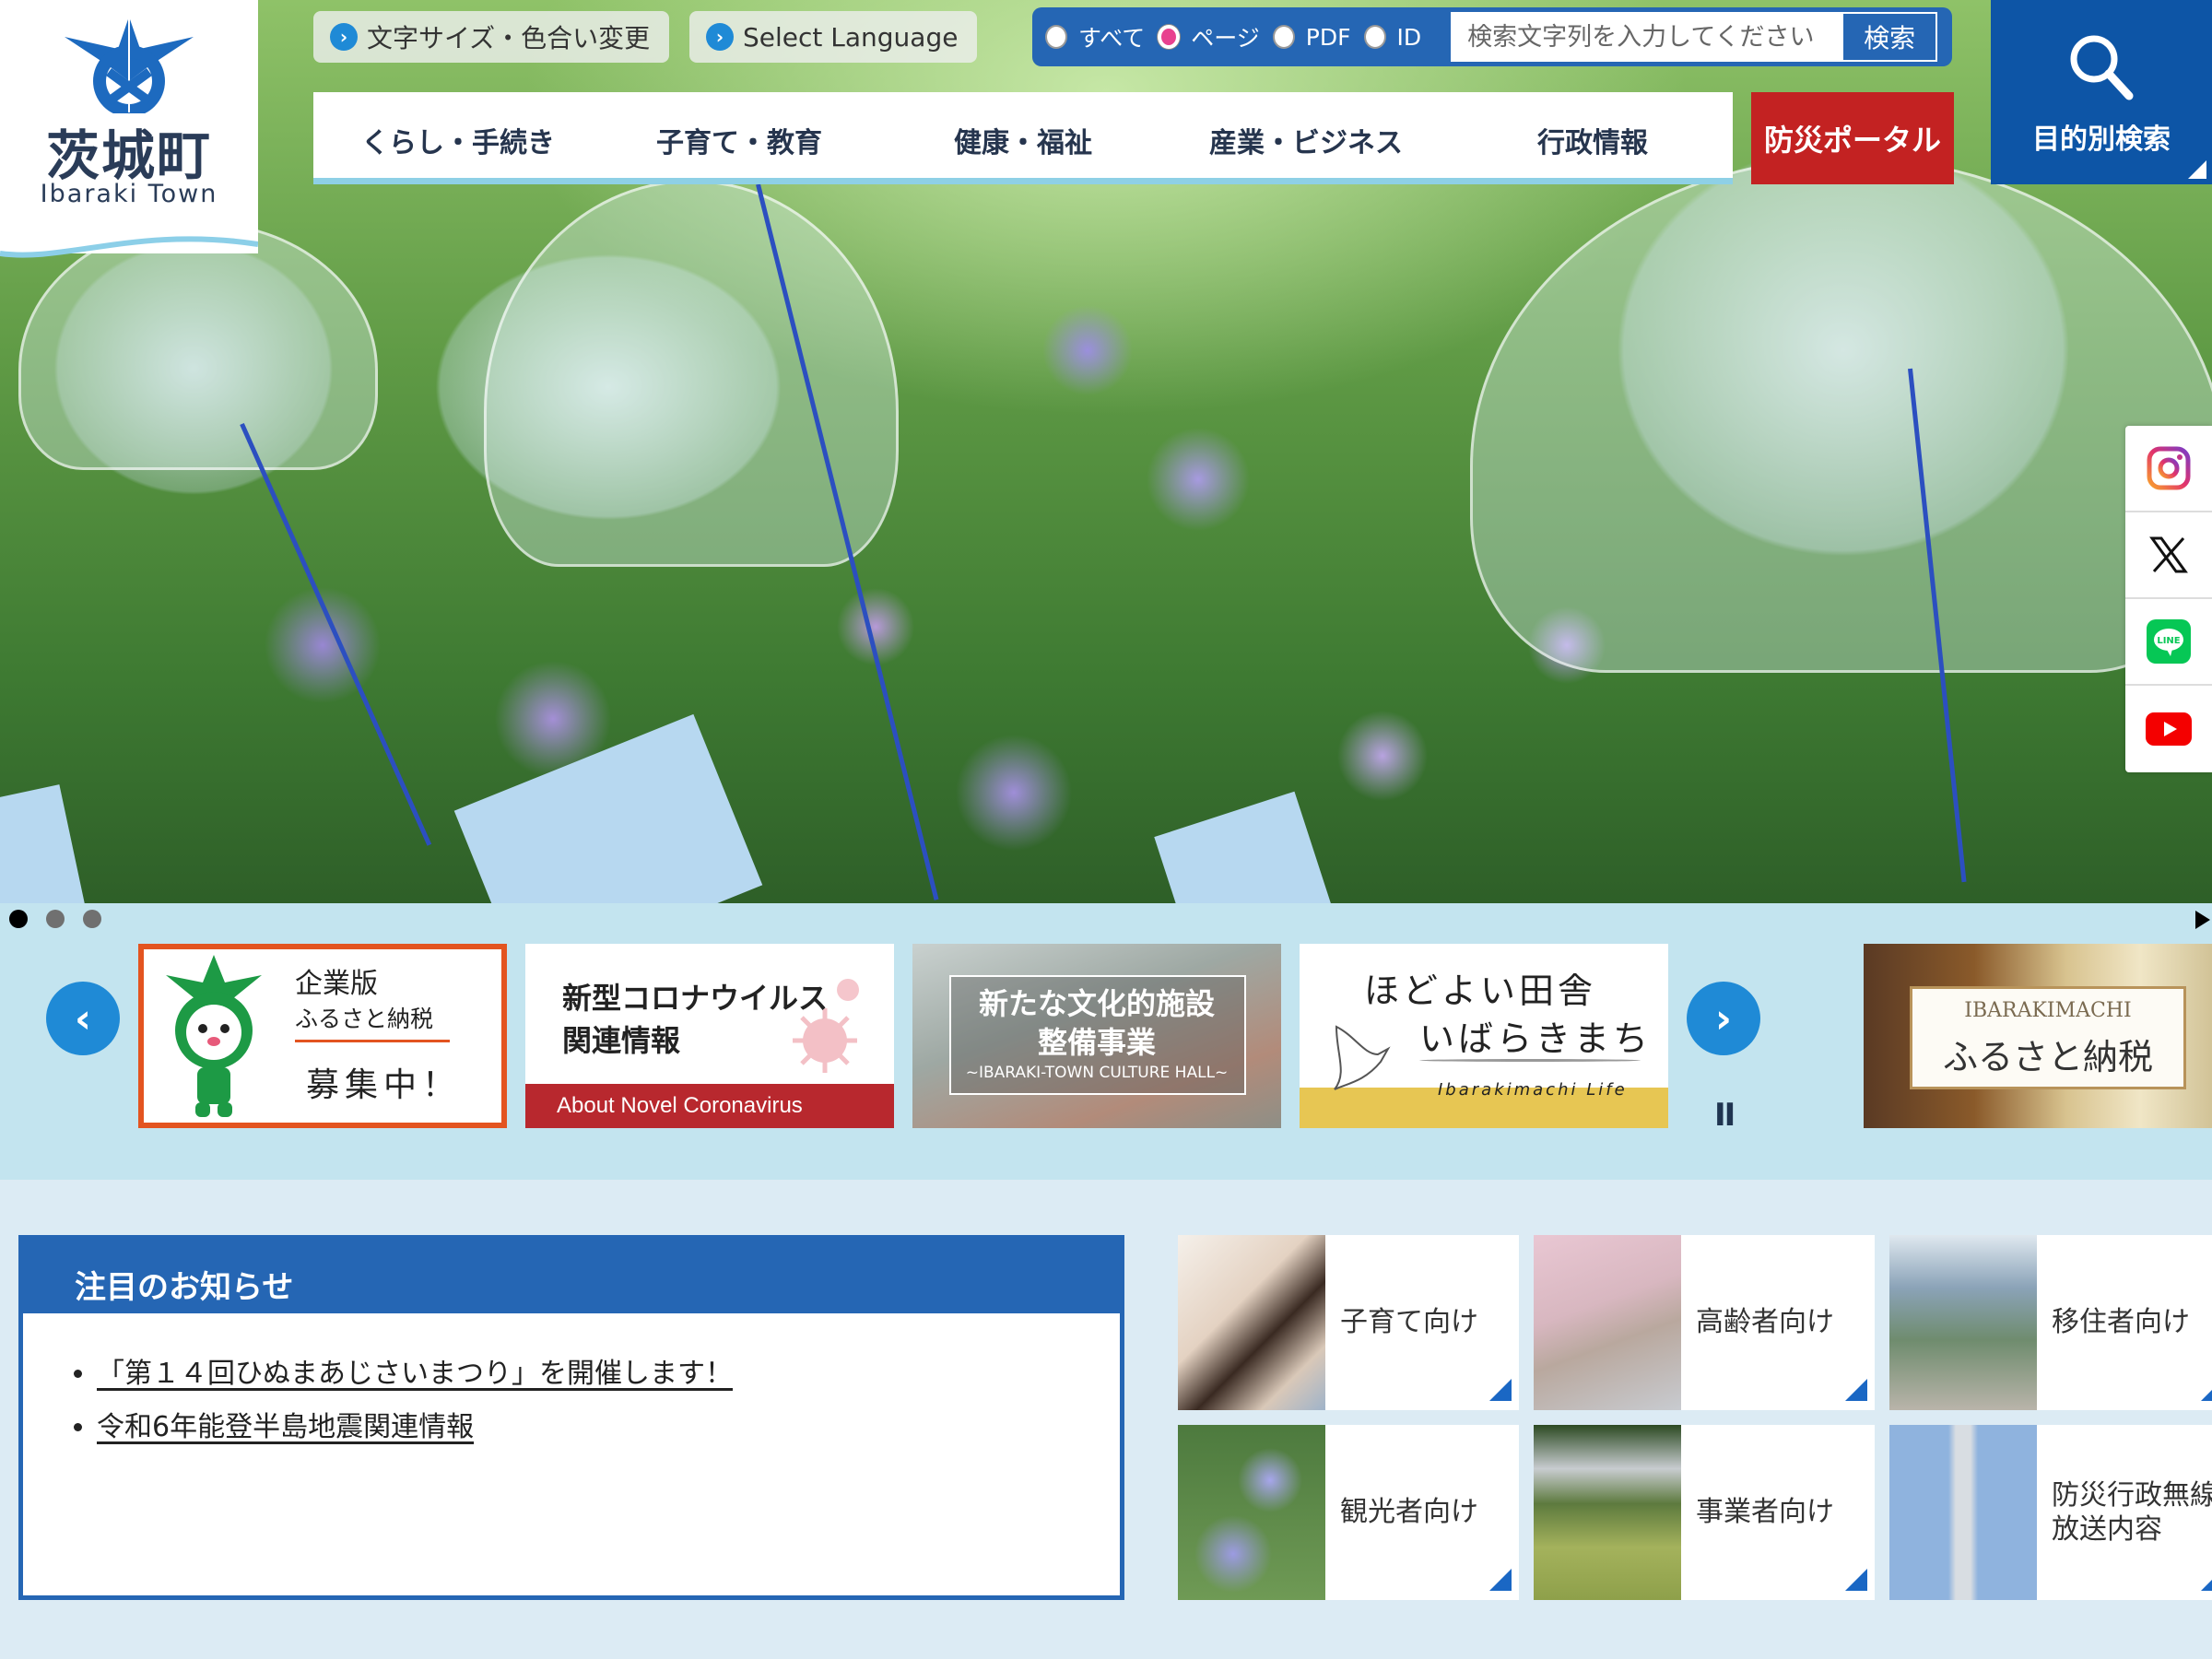  What do you see at coordinates (214, 1036) in the screenshot?
I see `mascot-character-icon` at bounding box center [214, 1036].